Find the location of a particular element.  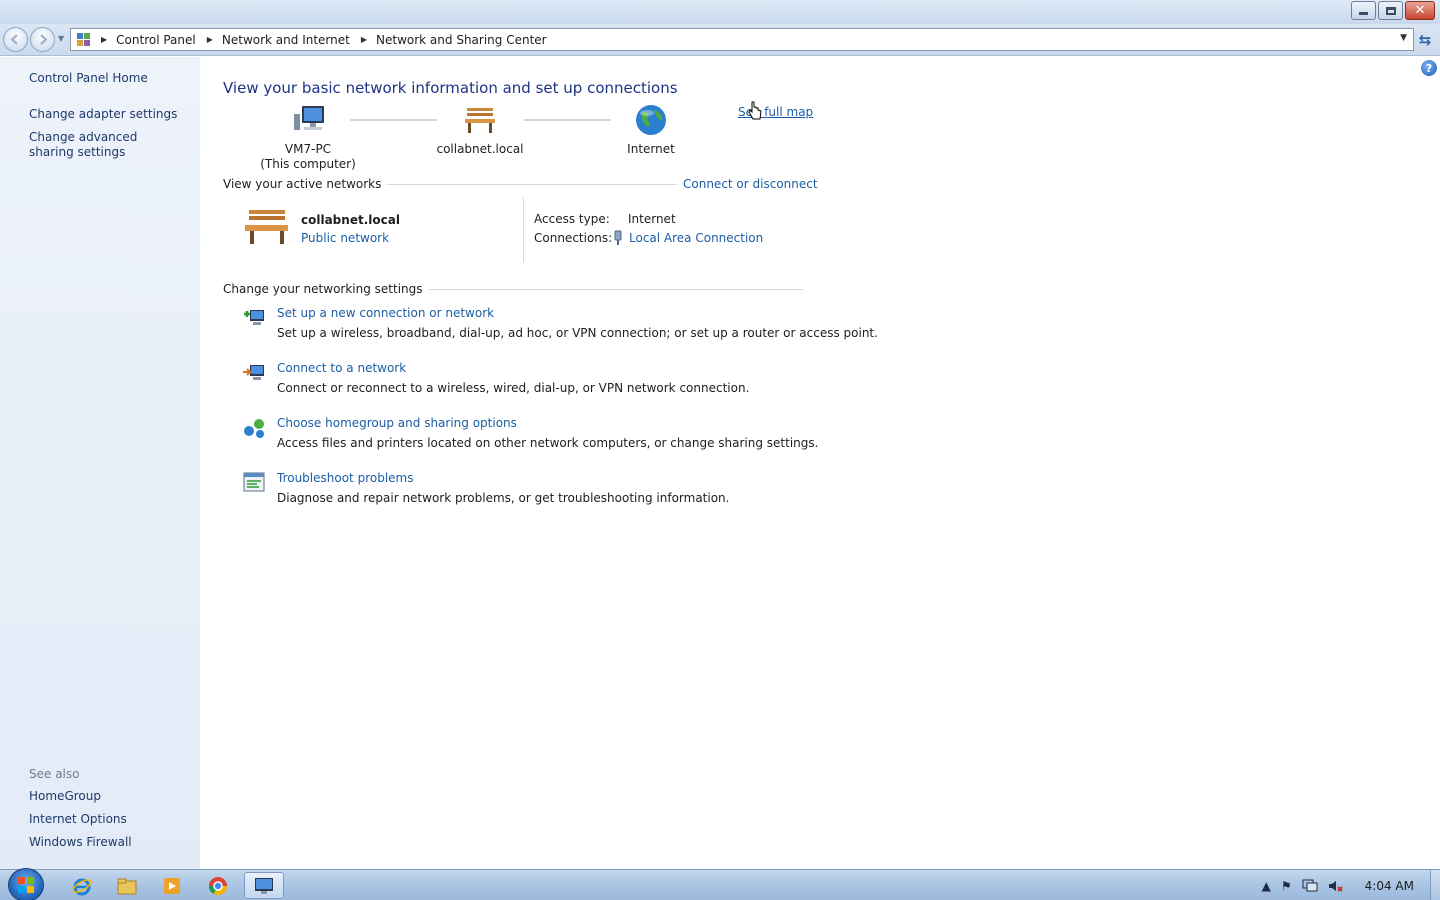

map-internet-label: Internet is located at coordinates (651, 149).